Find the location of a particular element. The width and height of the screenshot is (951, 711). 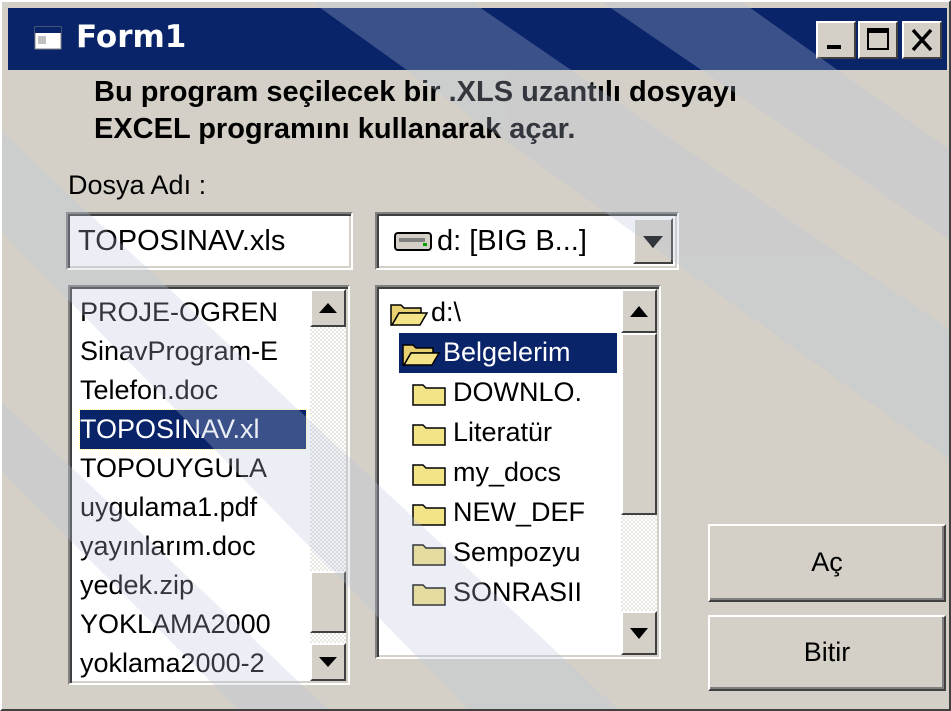

directory-name: SONRASII is located at coordinates (518, 592).